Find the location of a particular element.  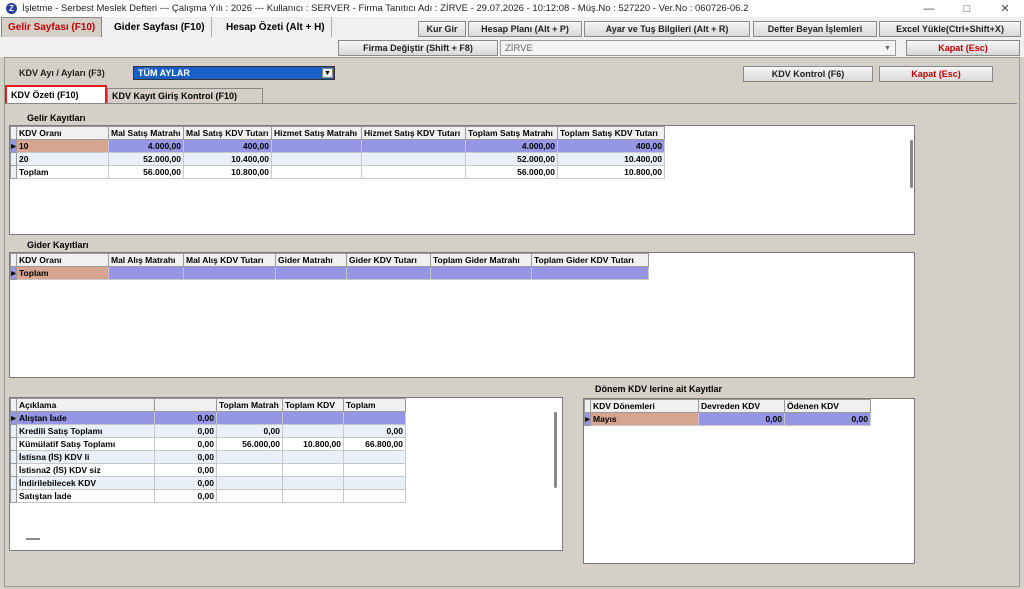

maximize-button: □ is located at coordinates (967, 8).